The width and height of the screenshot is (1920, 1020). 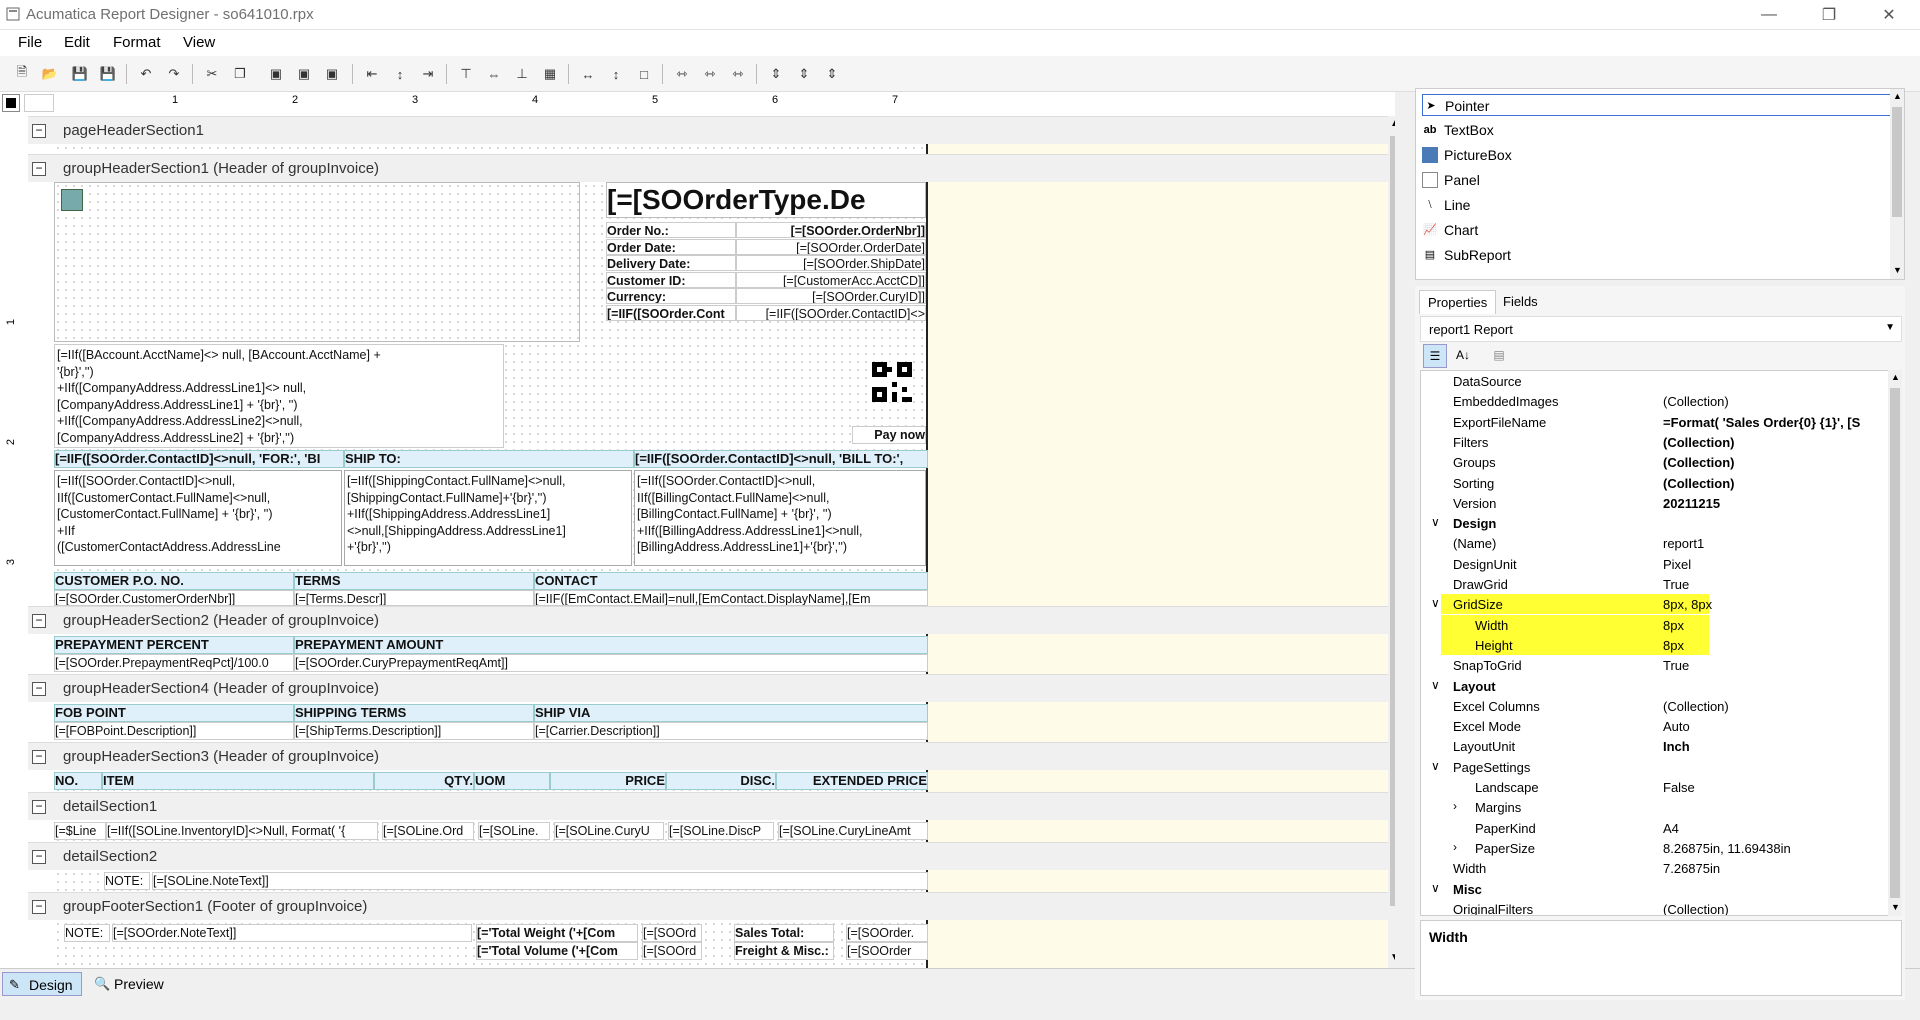 What do you see at coordinates (611, 663) in the screenshot?
I see `prepayment-amount-value: [=[SOOrder.CuryPrepaymentReqAmt]]` at bounding box center [611, 663].